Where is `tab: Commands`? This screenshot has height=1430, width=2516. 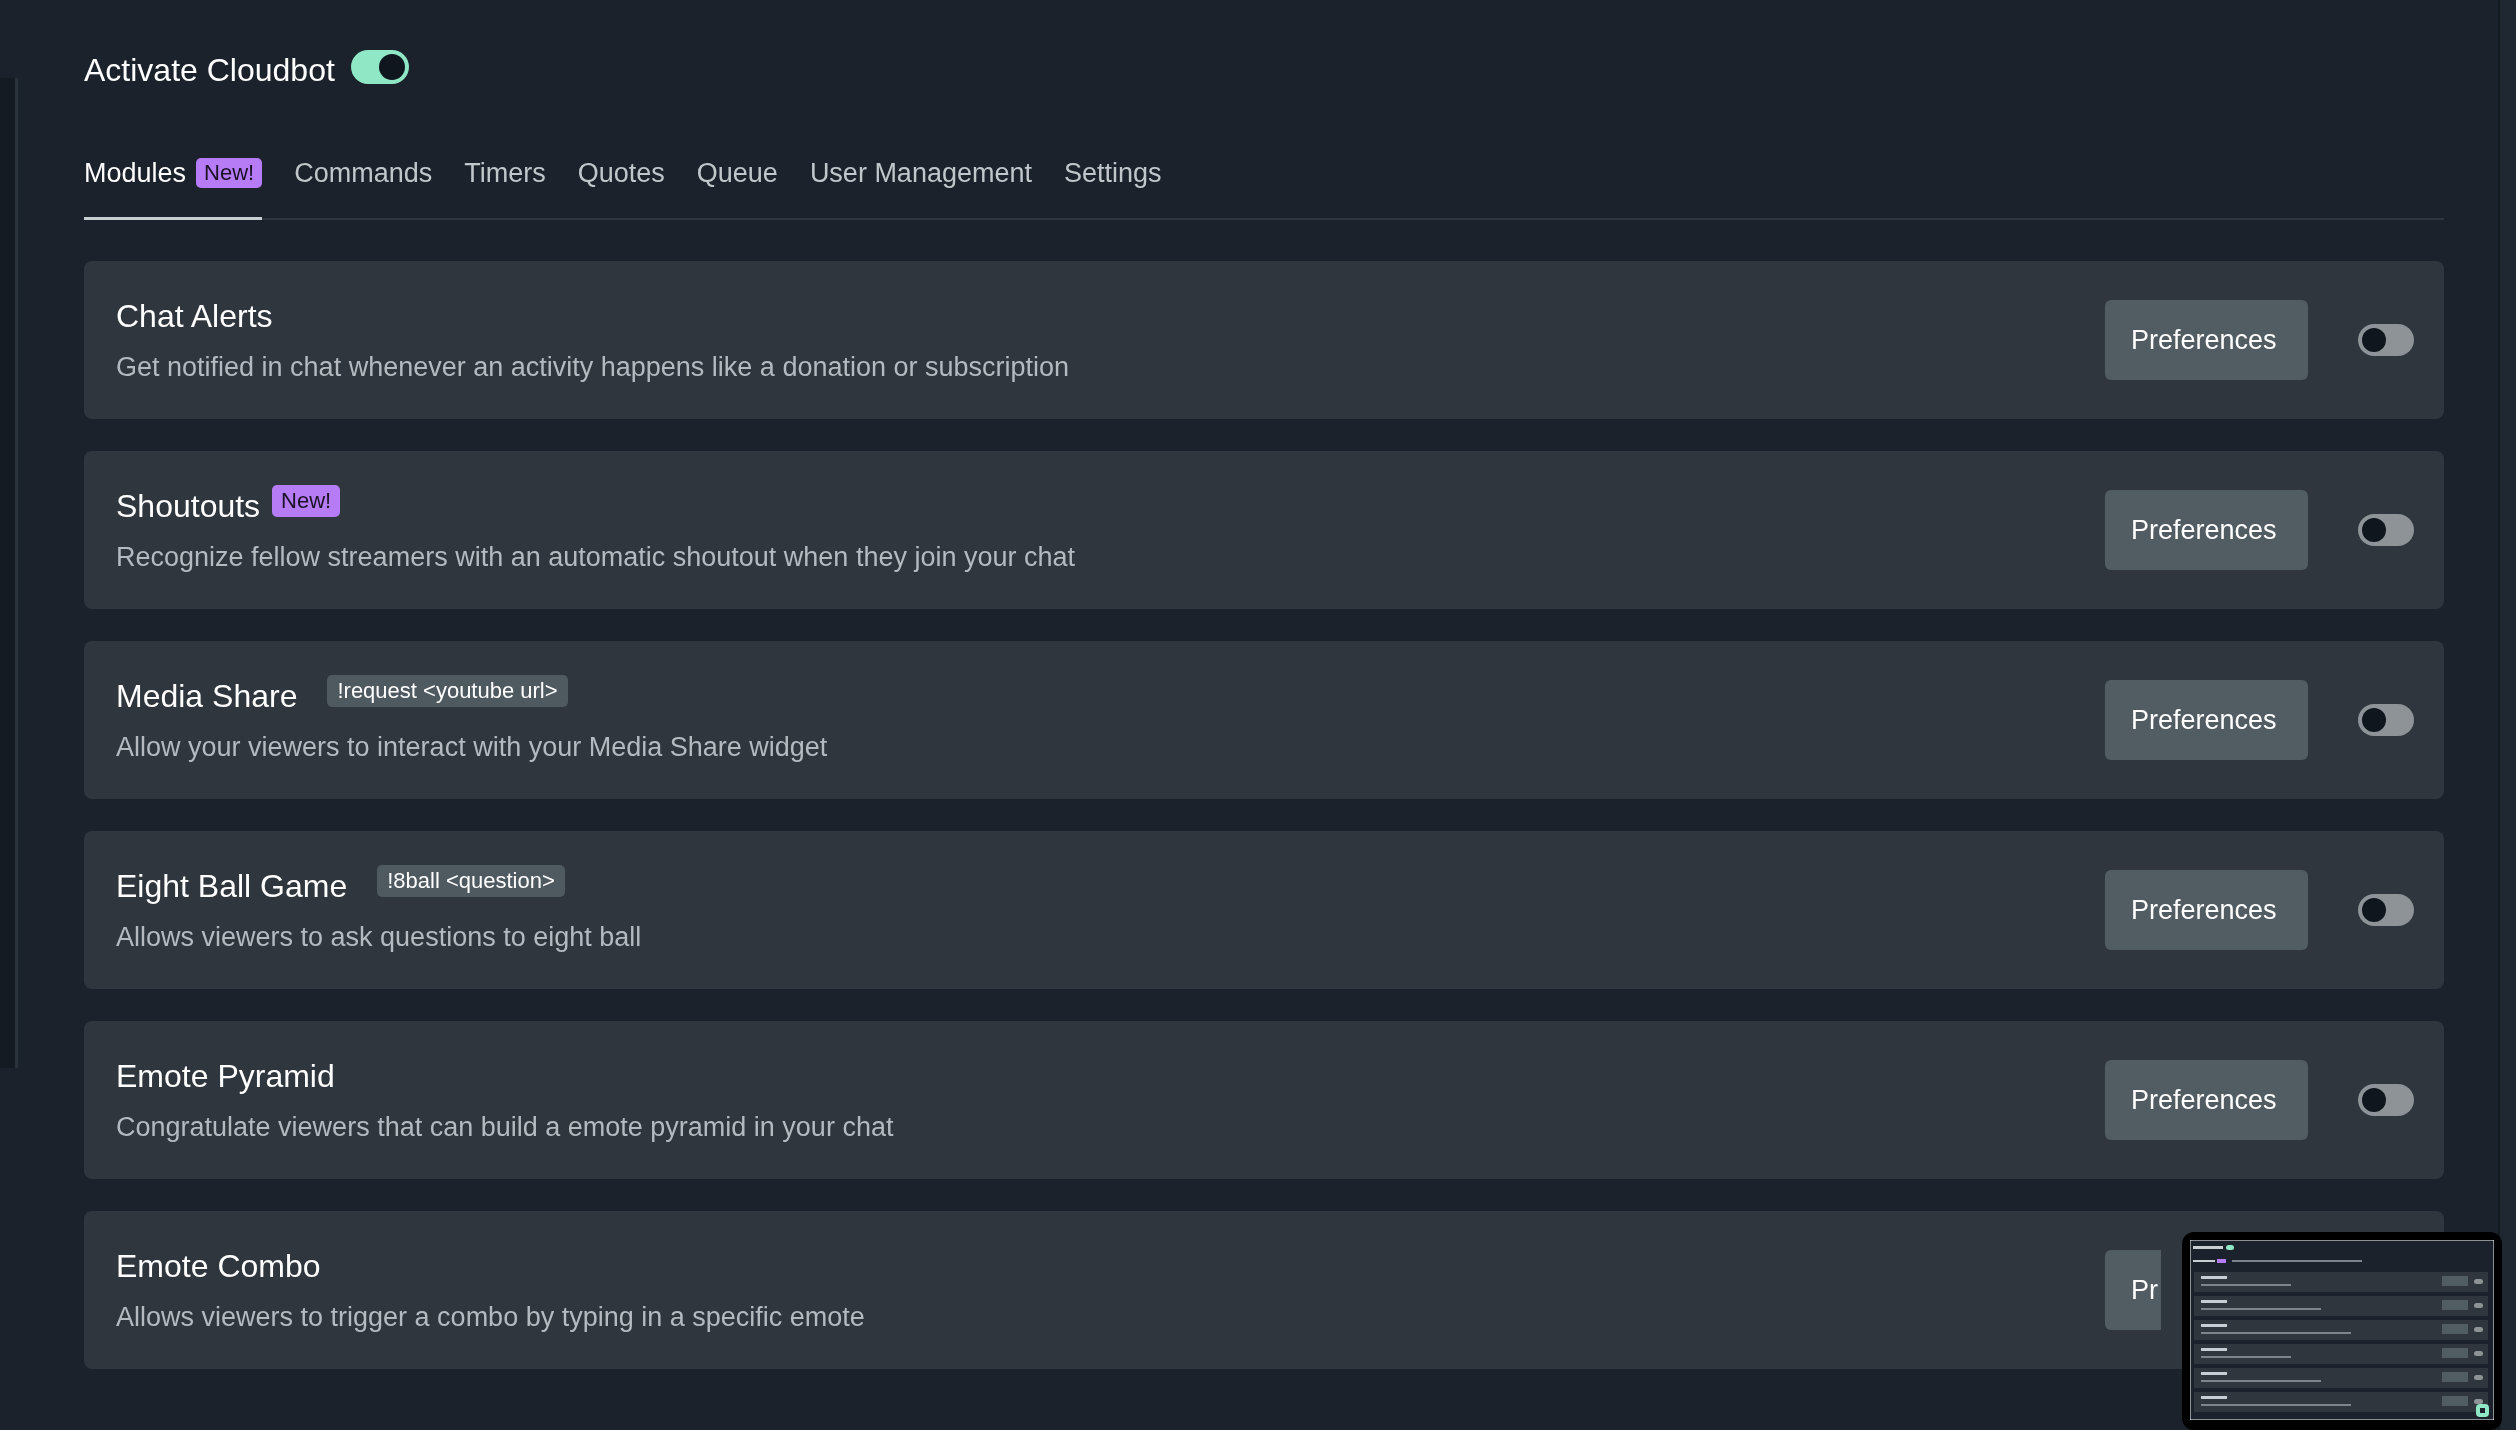
tab: Commands is located at coordinates (363, 188).